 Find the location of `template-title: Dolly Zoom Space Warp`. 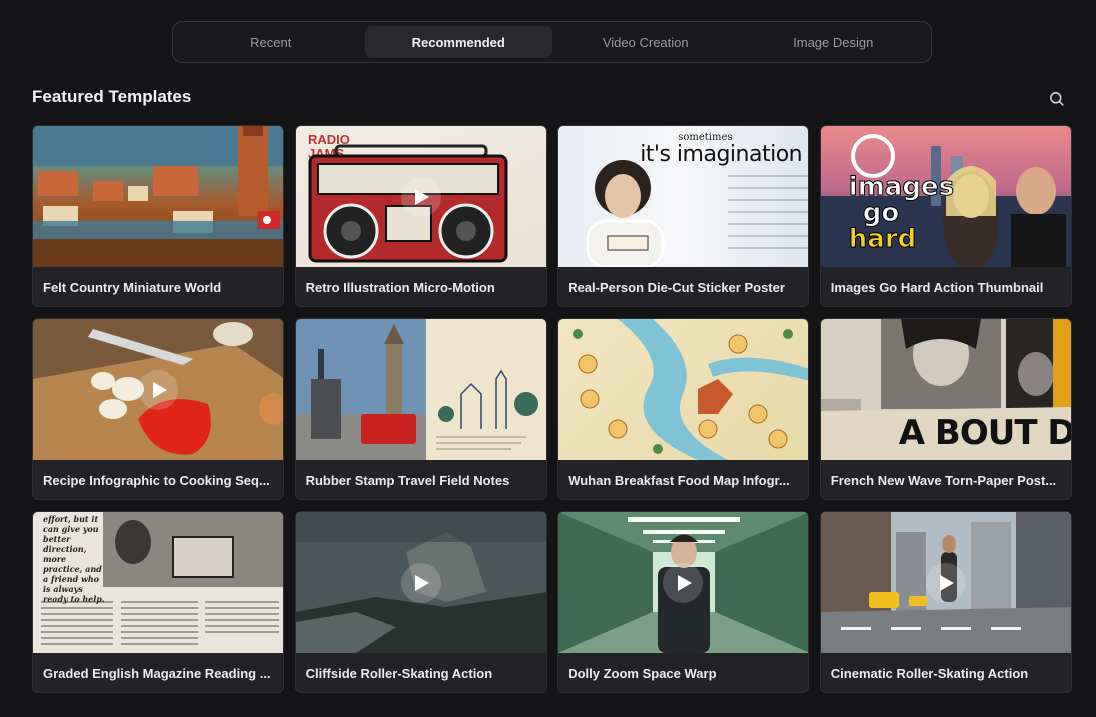

template-title: Dolly Zoom Space Warp is located at coordinates (642, 673).